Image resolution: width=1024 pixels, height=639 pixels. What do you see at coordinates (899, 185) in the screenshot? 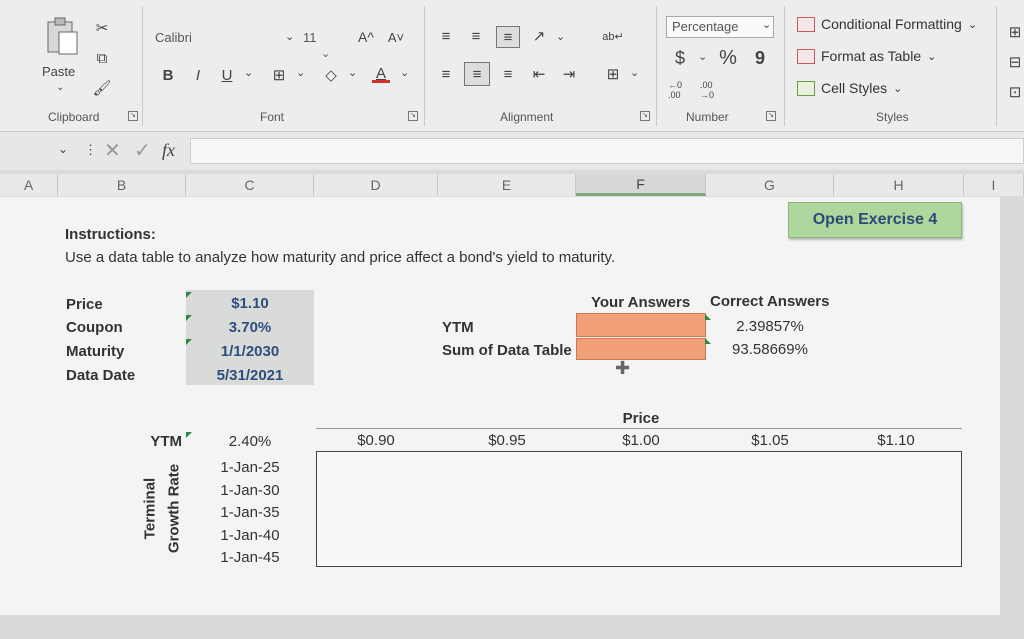
I see `column-header-h: H` at bounding box center [899, 185].